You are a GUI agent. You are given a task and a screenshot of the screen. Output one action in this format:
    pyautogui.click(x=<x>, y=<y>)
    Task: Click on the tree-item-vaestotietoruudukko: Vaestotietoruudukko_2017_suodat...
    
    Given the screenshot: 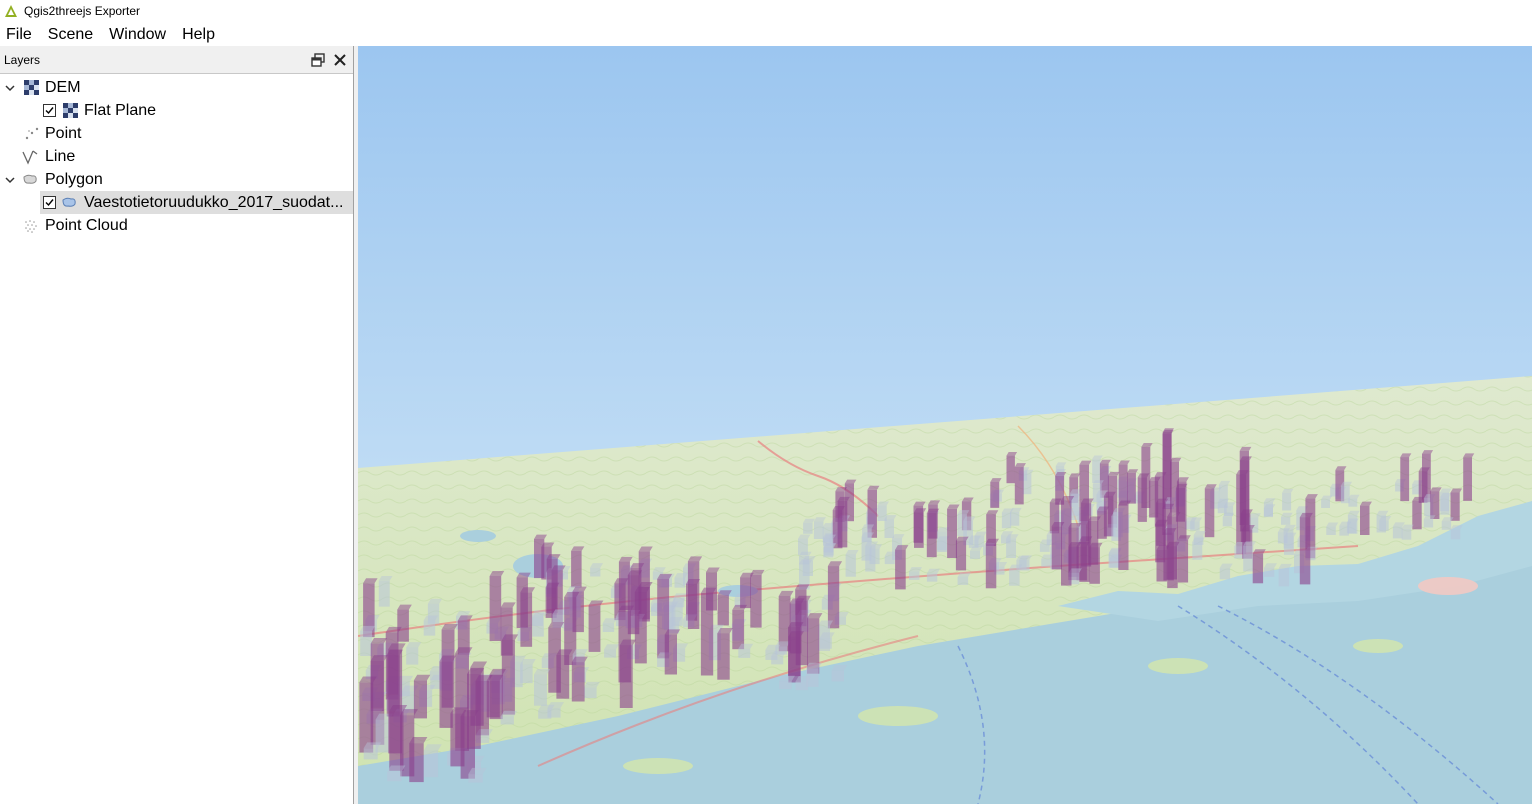 What is the action you would take?
    pyautogui.click(x=196, y=202)
    